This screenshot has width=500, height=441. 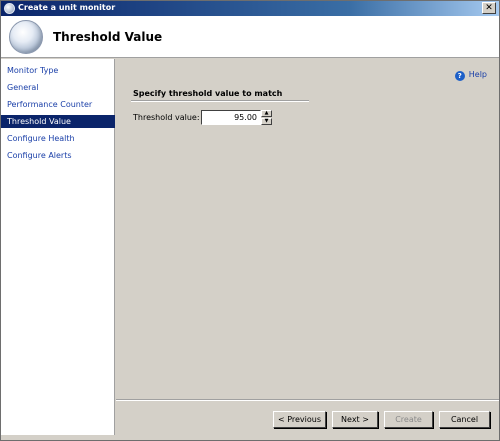 I want to click on section-divider, so click(x=220, y=101).